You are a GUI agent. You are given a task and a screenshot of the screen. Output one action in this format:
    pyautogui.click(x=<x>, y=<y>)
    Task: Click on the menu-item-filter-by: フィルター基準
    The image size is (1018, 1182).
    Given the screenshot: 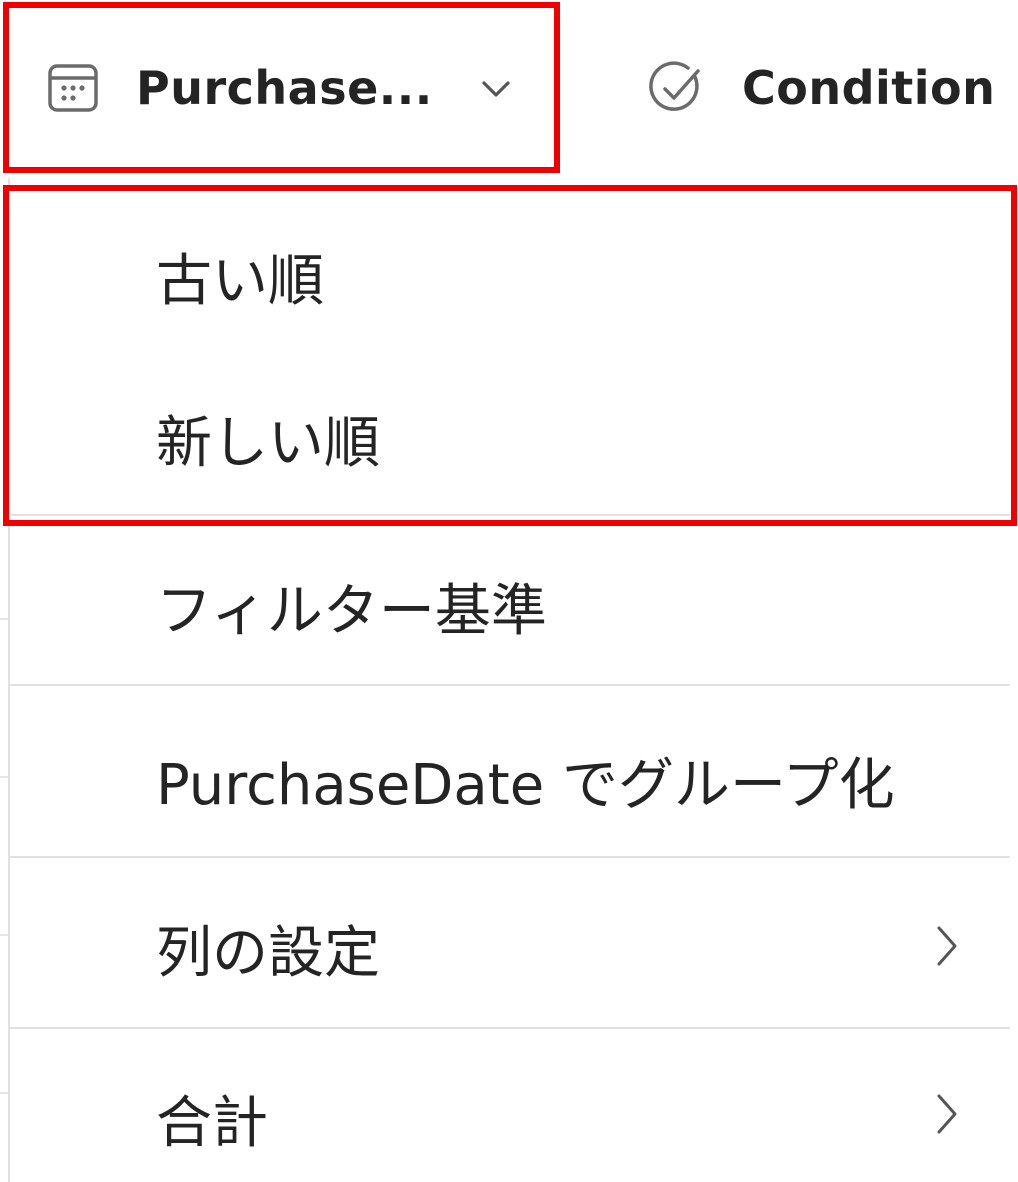 What is the action you would take?
    pyautogui.click(x=510, y=605)
    